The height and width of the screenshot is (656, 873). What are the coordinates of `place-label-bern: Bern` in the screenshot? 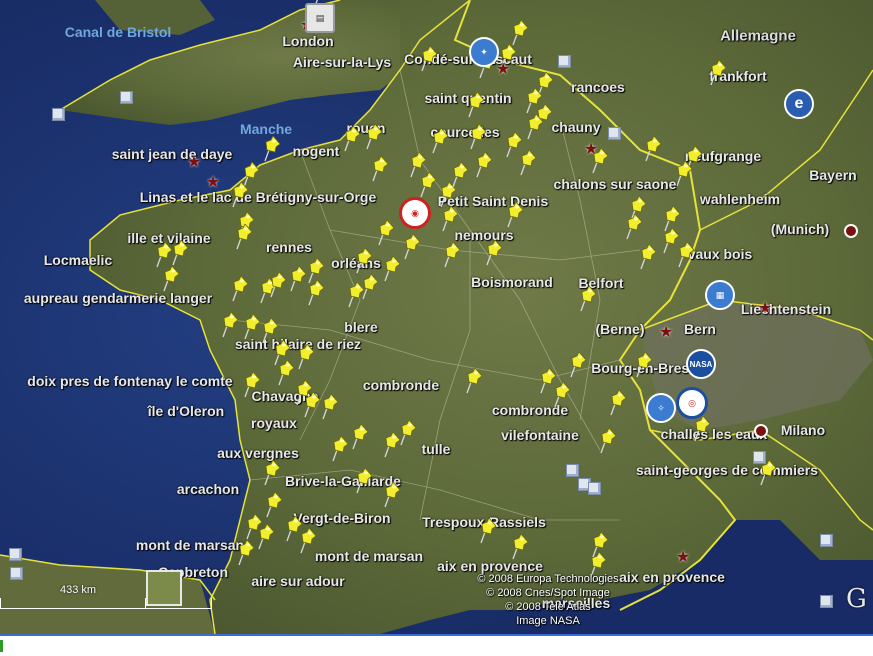 It's located at (700, 329).